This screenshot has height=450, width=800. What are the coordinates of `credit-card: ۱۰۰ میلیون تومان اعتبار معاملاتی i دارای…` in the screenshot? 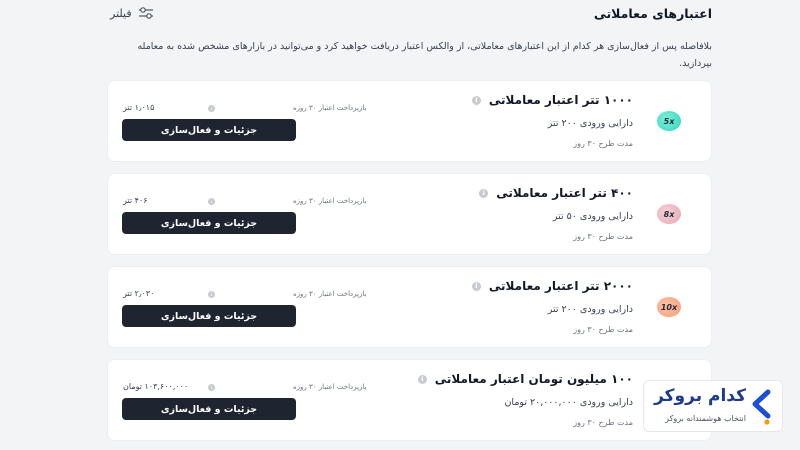 It's located at (409, 400).